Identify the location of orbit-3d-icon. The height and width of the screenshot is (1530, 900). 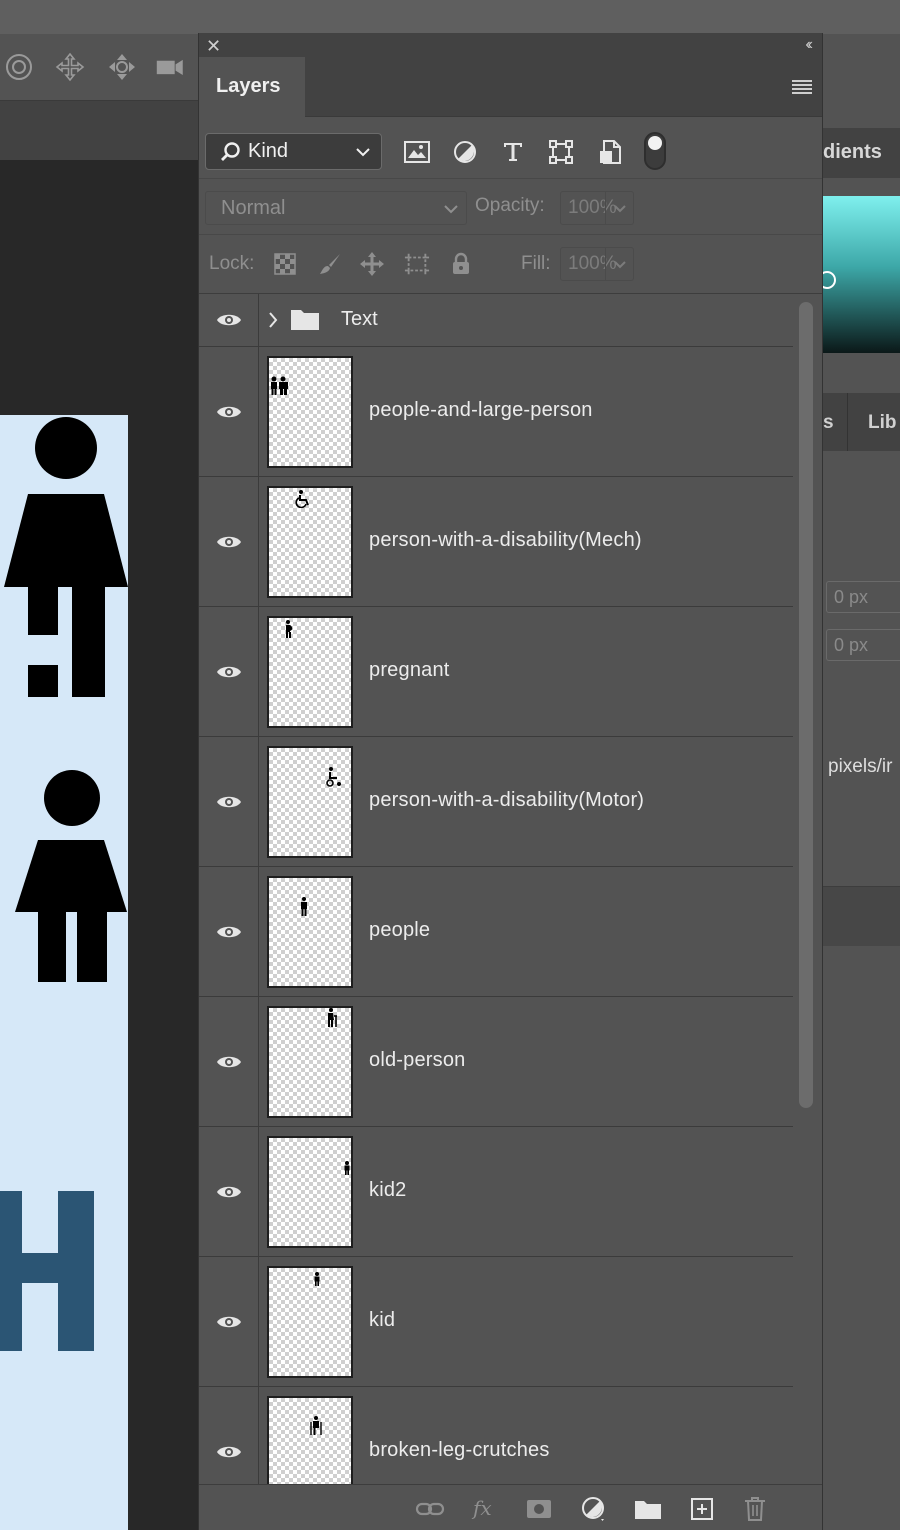
(19, 67).